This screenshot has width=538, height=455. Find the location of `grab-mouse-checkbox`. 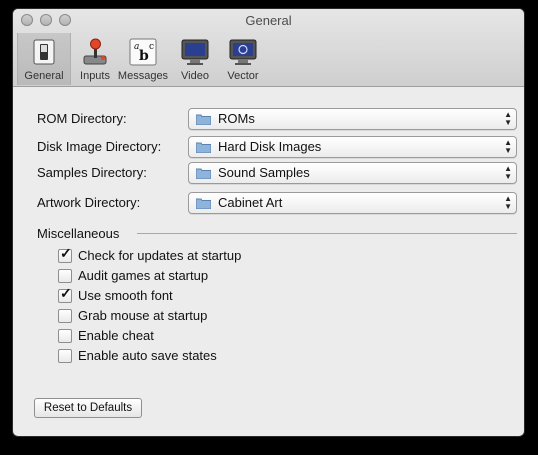

grab-mouse-checkbox is located at coordinates (65, 315).